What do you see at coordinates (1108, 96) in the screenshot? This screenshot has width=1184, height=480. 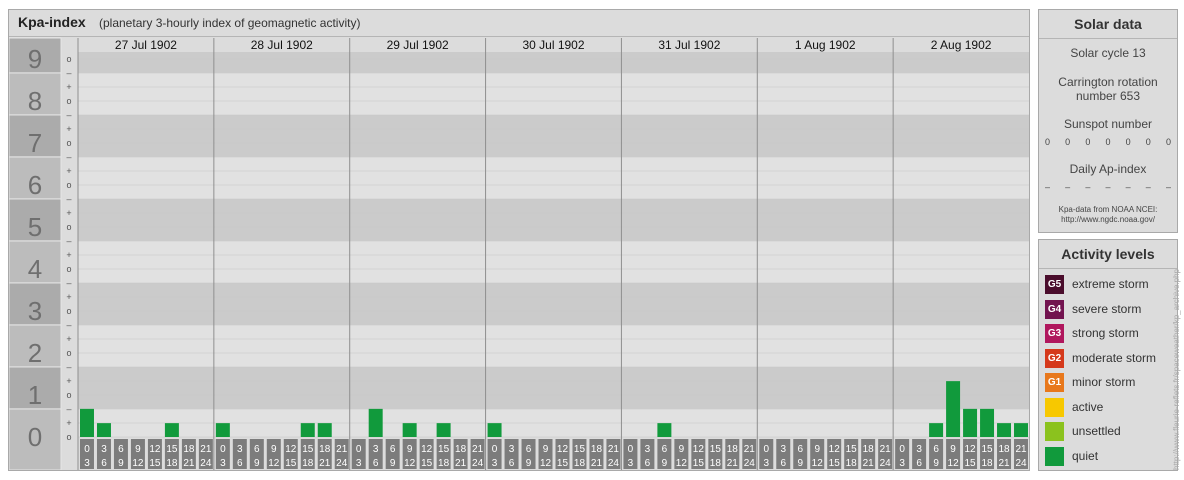 I see `carrington-rotation-number: number 653` at bounding box center [1108, 96].